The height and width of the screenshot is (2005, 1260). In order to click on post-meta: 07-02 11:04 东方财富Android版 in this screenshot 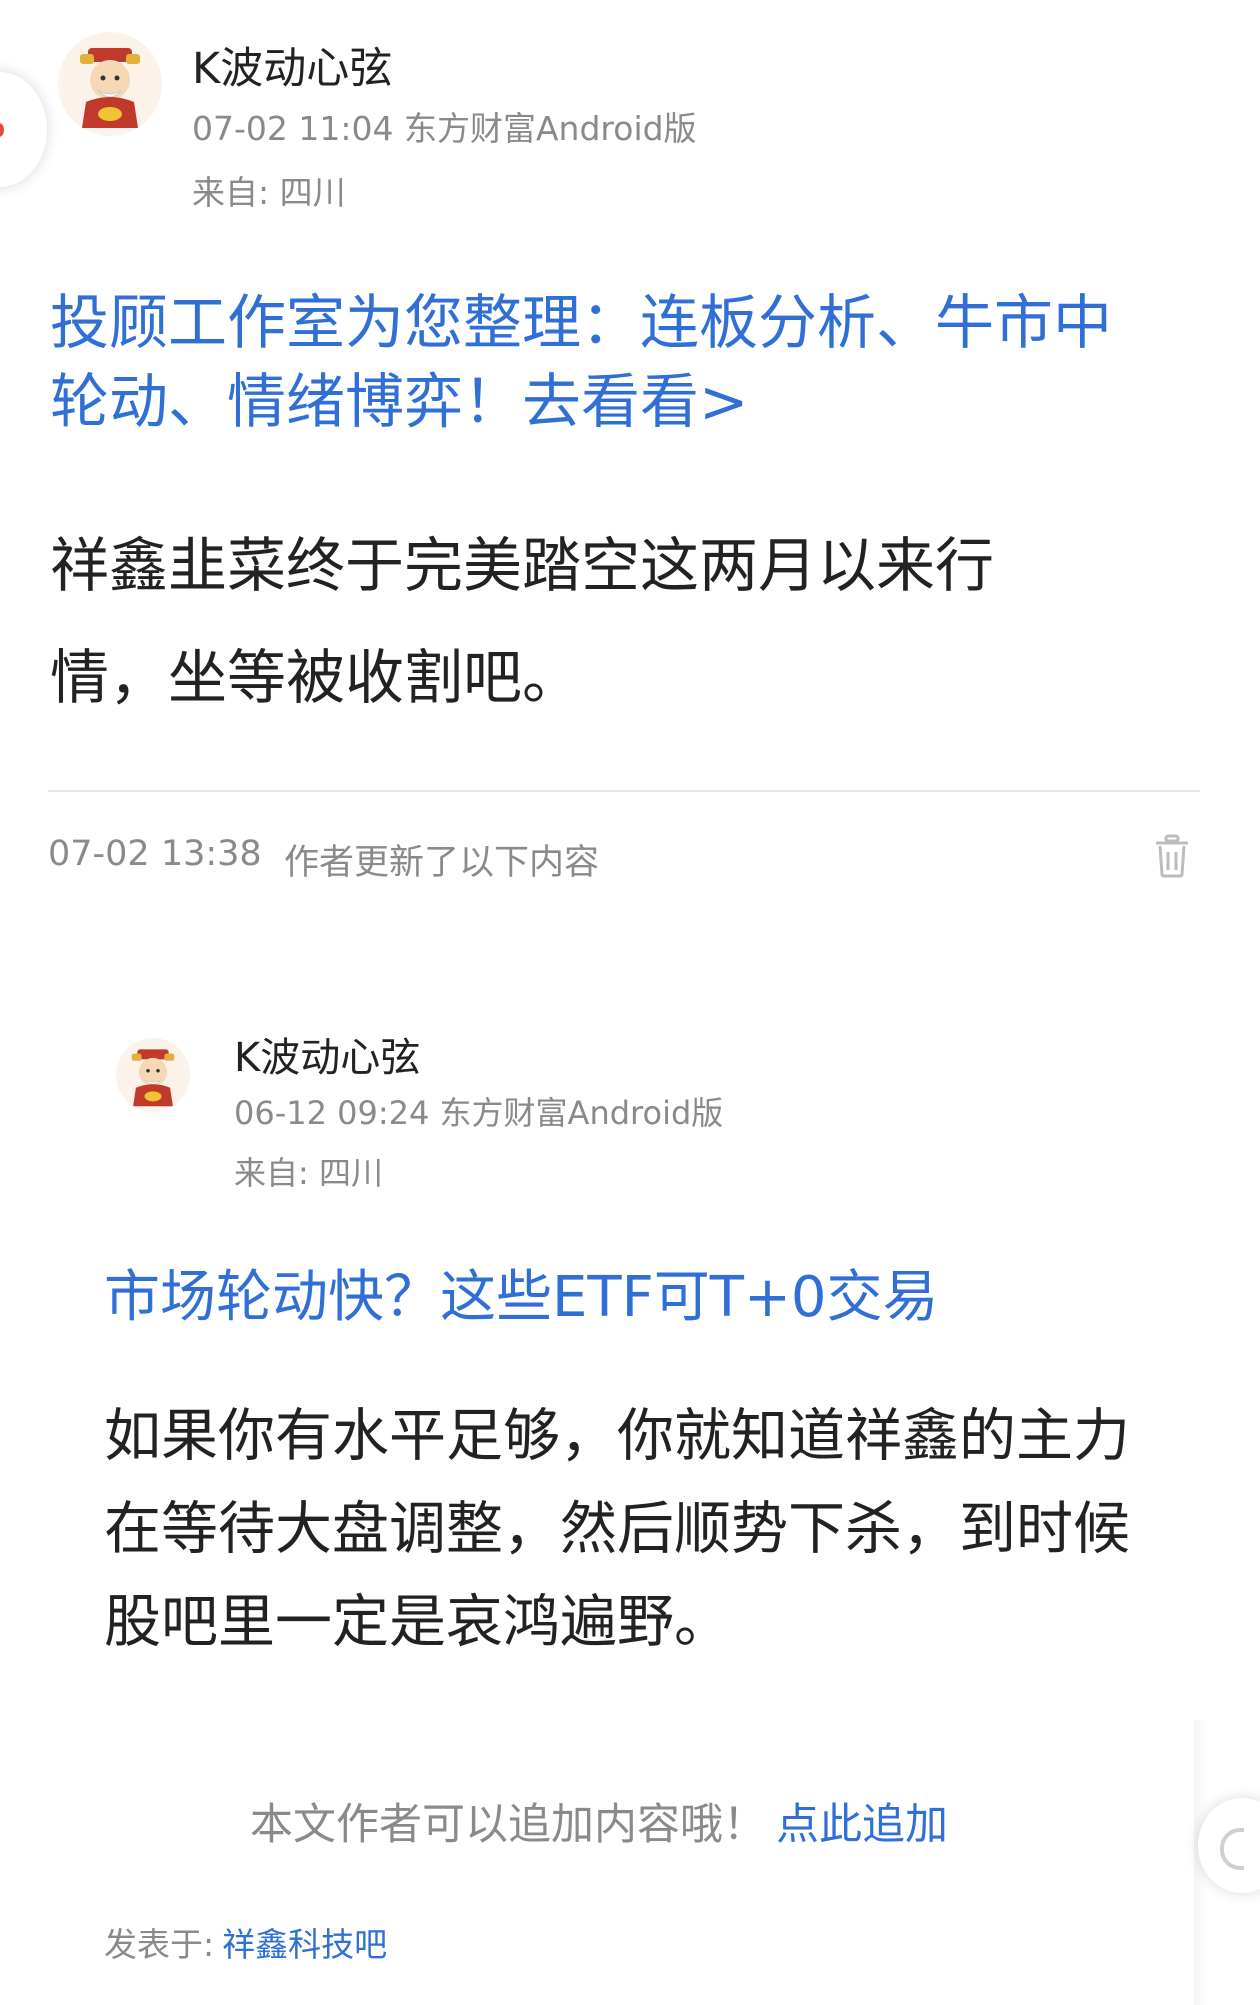, I will do `click(444, 128)`.